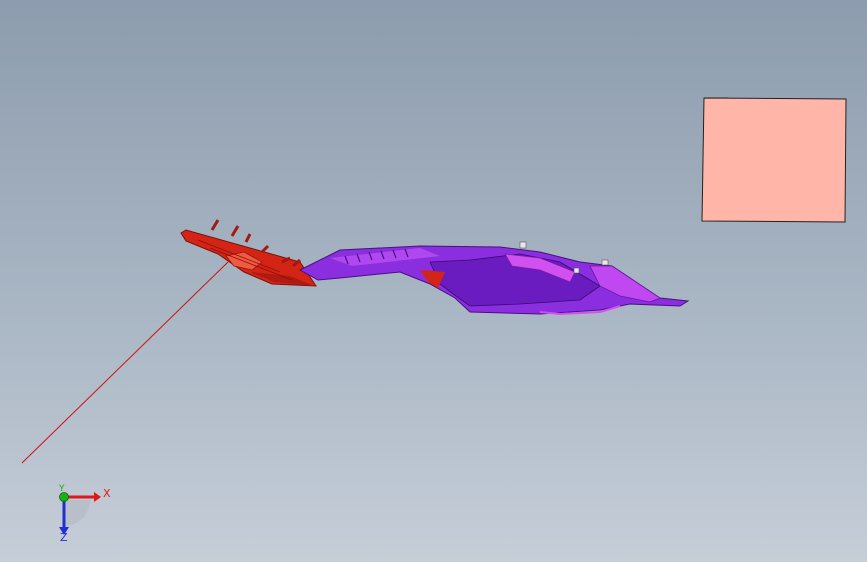  I want to click on sketch-line, so click(125, 362).